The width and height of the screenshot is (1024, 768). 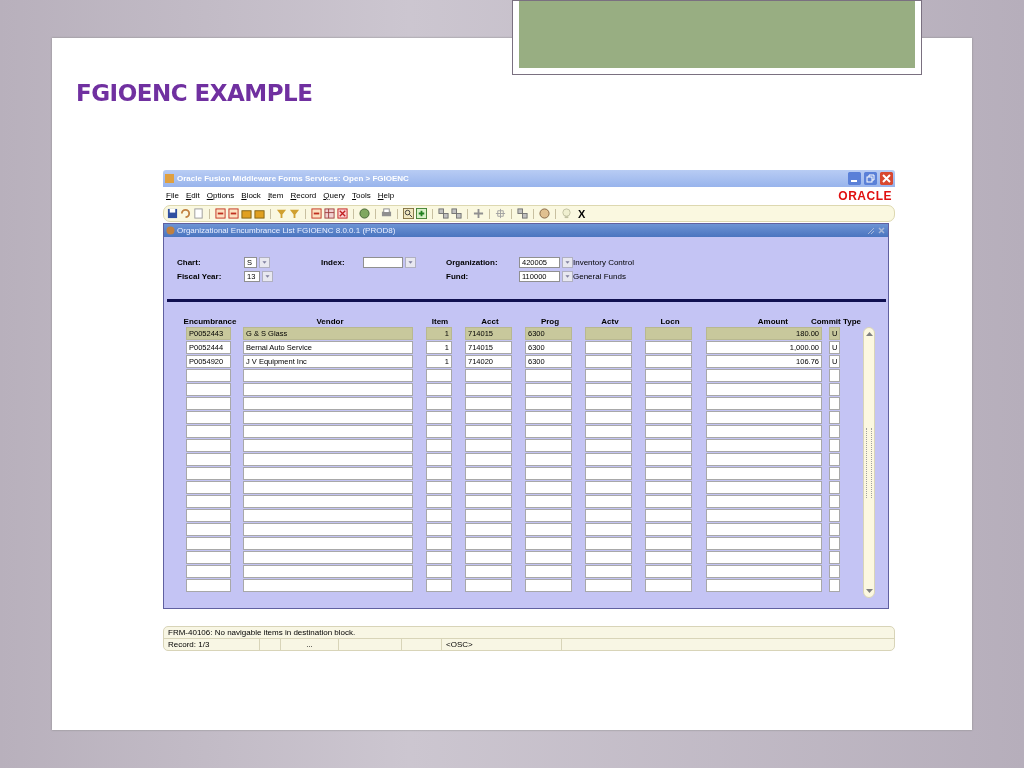 What do you see at coordinates (582, 213) in the screenshot?
I see `exit-button: X` at bounding box center [582, 213].